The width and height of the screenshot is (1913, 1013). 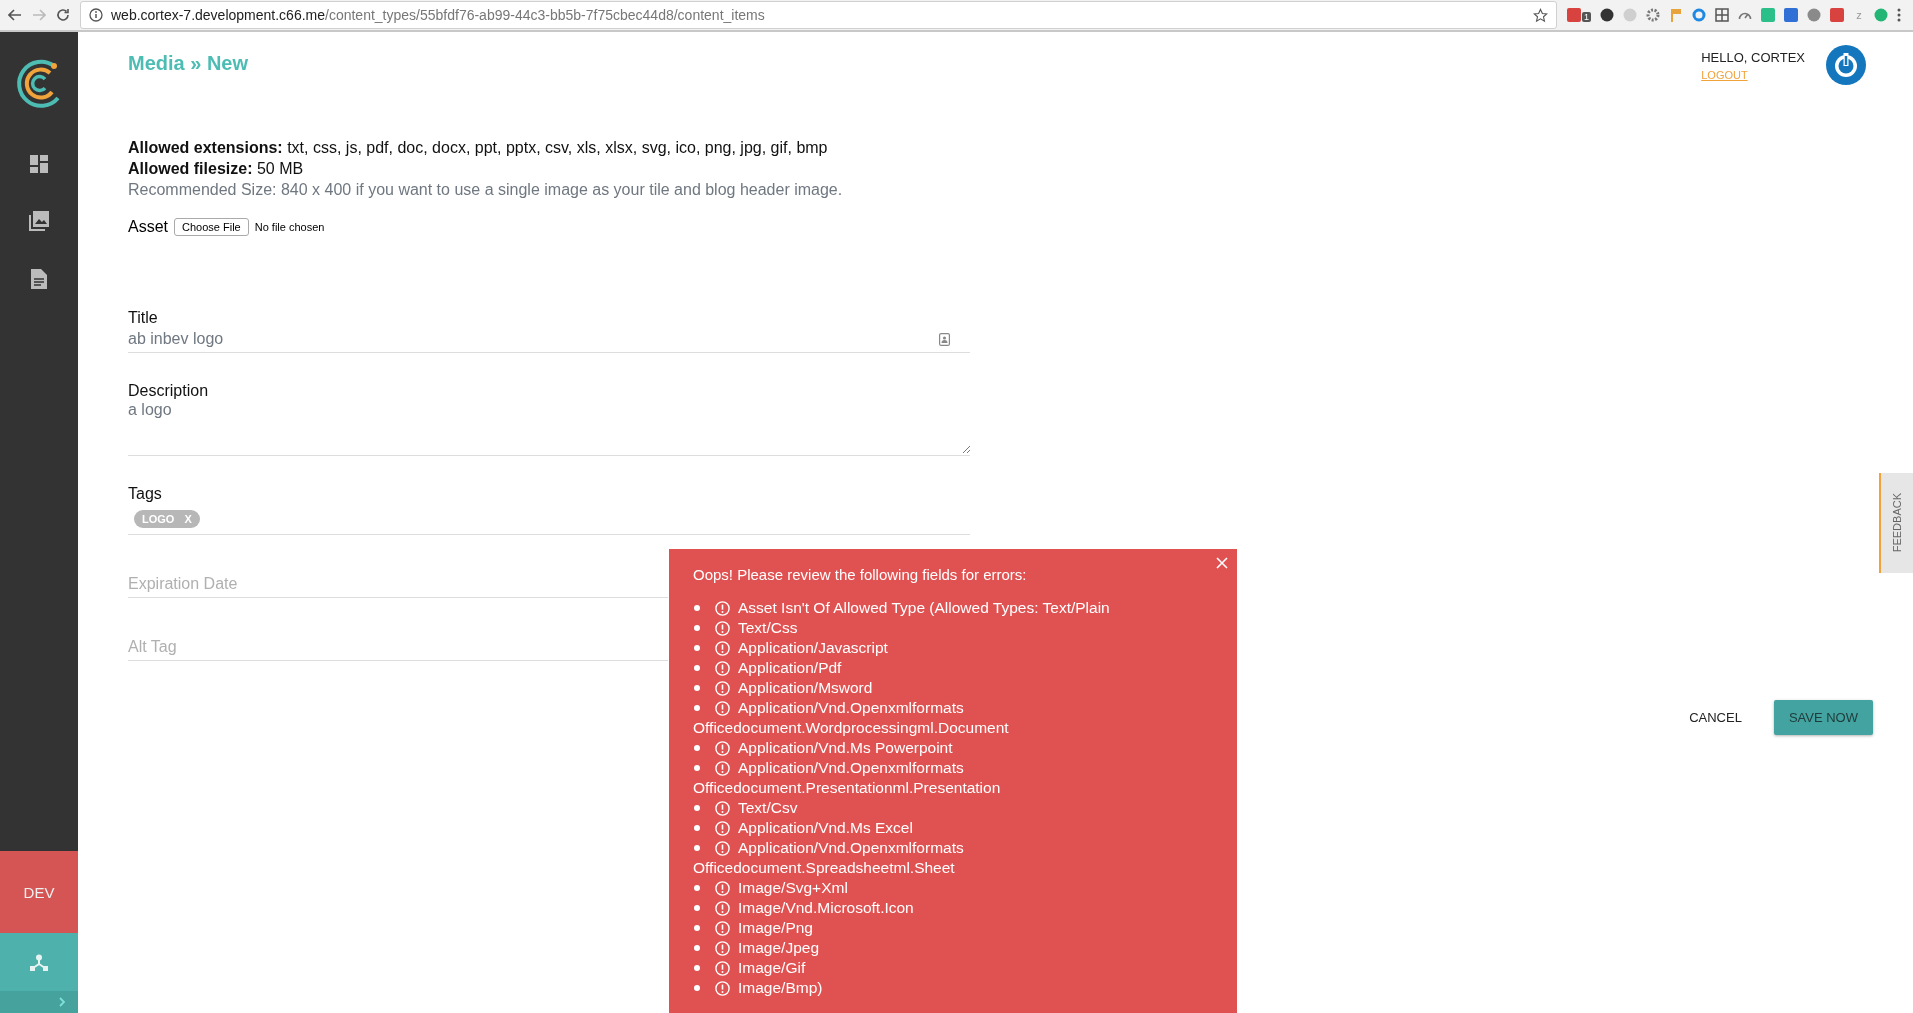 I want to click on cancel-button: CANCEL, so click(x=1715, y=717).